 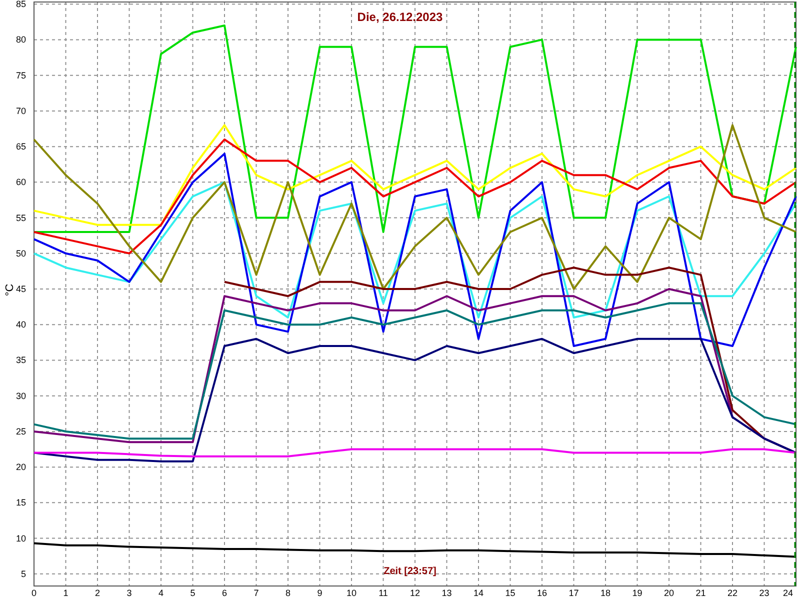 What do you see at coordinates (479, 593) in the screenshot?
I see `x-tick-label: 14` at bounding box center [479, 593].